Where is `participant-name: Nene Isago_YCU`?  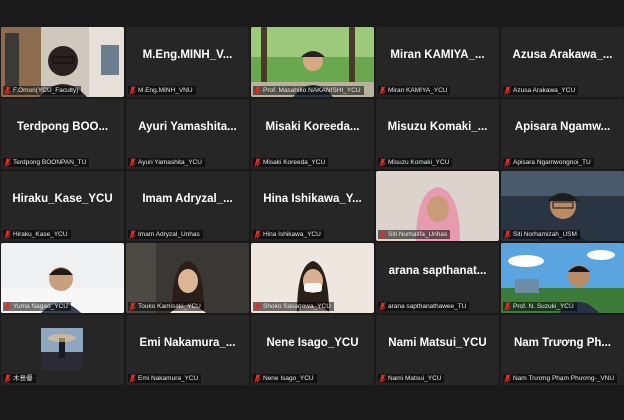
participant-name: Nene Isago_YCU is located at coordinates (288, 378).